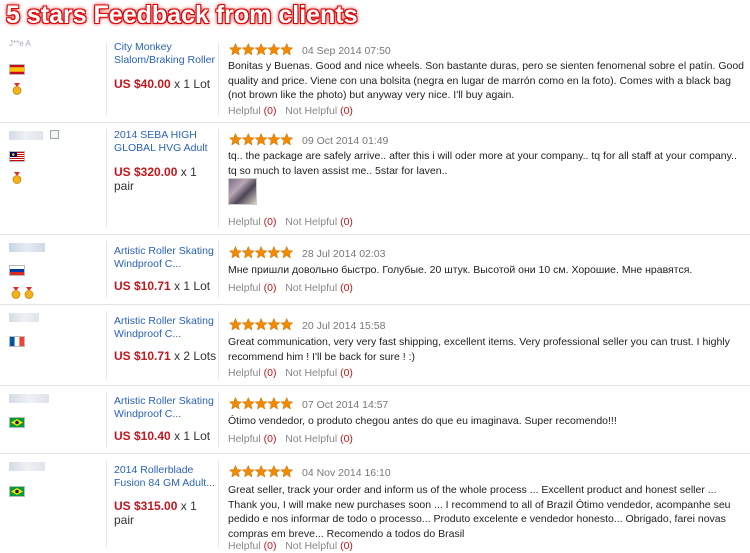 The height and width of the screenshot is (553, 750). What do you see at coordinates (344, 326) in the screenshot?
I see `review-date: 20 Jul 2014 15:58` at bounding box center [344, 326].